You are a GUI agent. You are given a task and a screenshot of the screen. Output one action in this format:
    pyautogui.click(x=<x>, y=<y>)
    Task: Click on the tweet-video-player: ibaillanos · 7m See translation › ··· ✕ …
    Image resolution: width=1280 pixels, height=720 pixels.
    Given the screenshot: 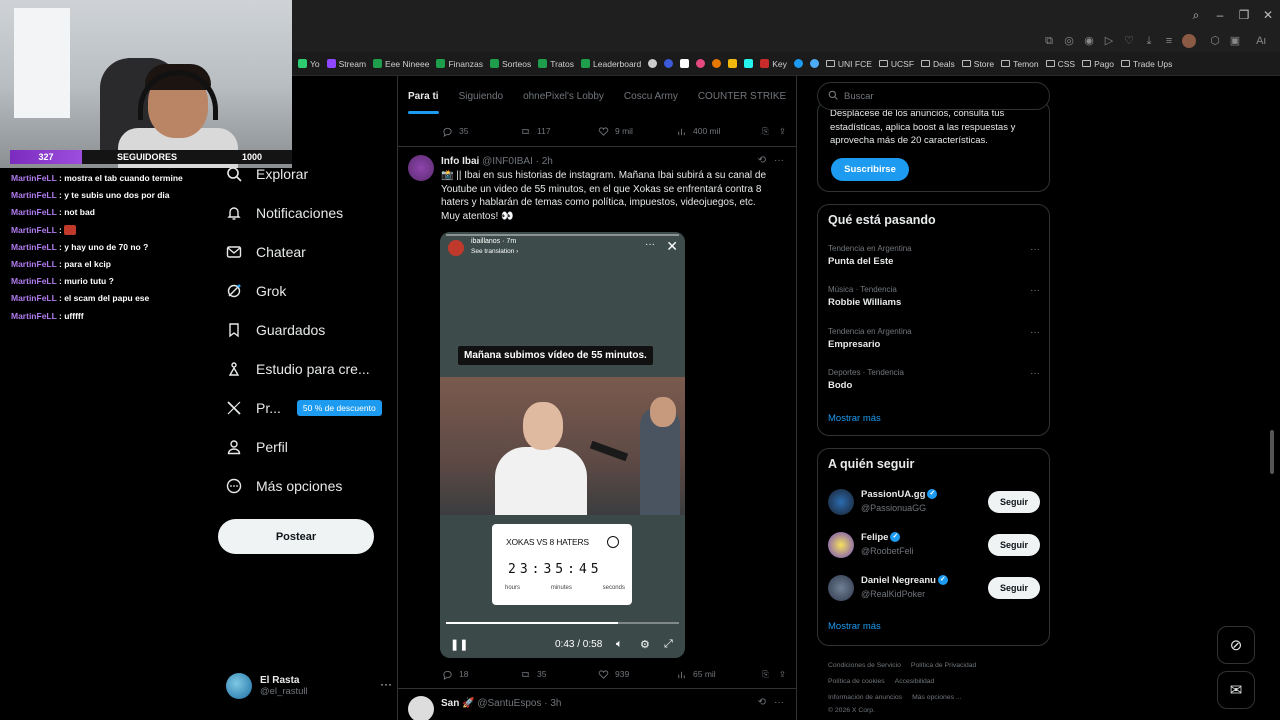 What is the action you would take?
    pyautogui.click(x=562, y=445)
    